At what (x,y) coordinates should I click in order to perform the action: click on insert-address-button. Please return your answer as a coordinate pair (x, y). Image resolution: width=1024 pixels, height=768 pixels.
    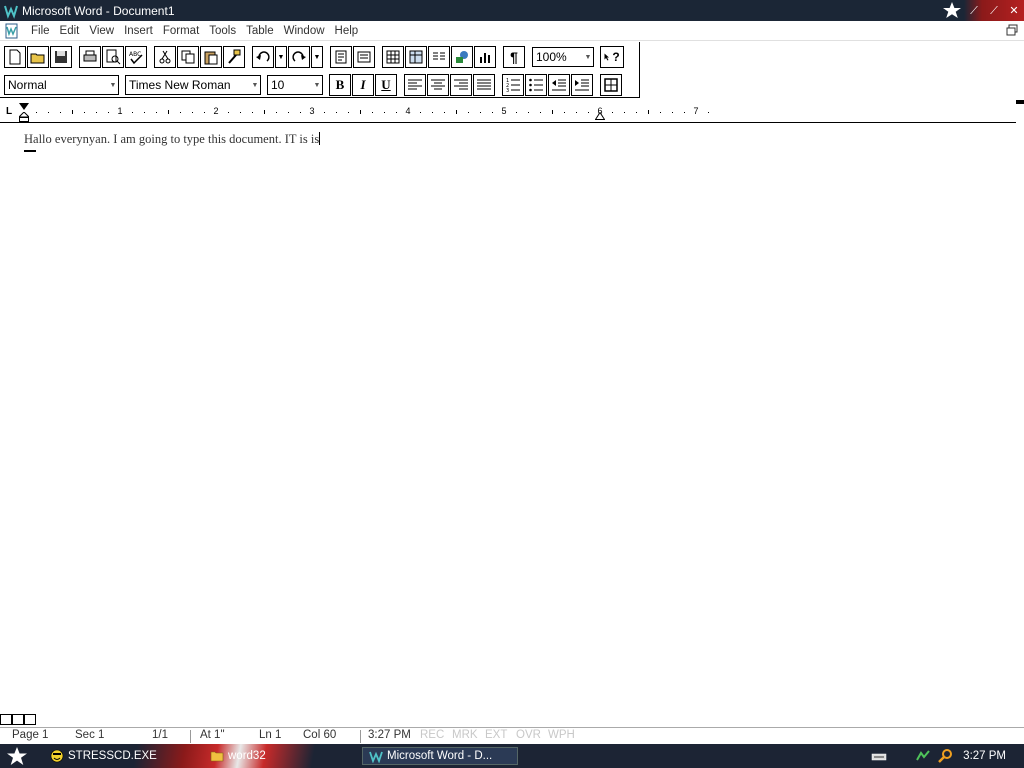
    Looking at the image, I should click on (364, 57).